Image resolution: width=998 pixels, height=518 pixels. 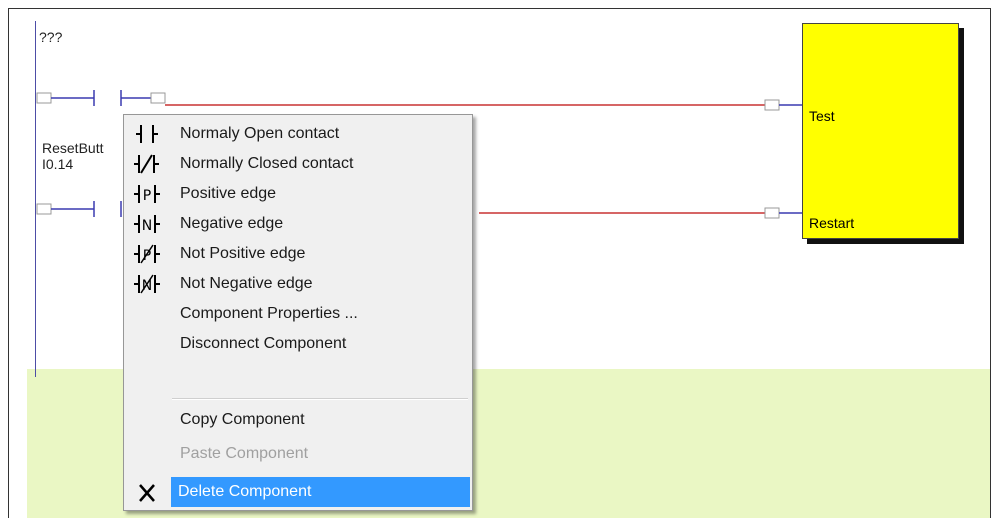 I want to click on menu-item-label: Positive edge, so click(x=228, y=193).